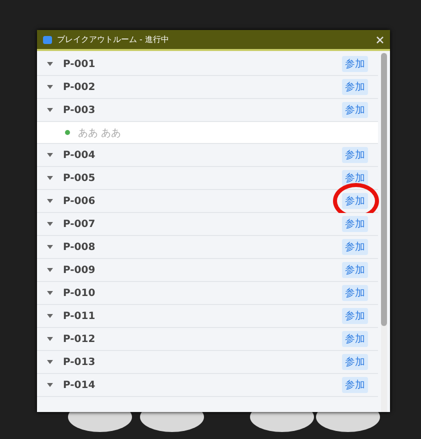 This screenshot has width=421, height=439. What do you see at coordinates (79, 64) in the screenshot?
I see `room-name: P-001` at bounding box center [79, 64].